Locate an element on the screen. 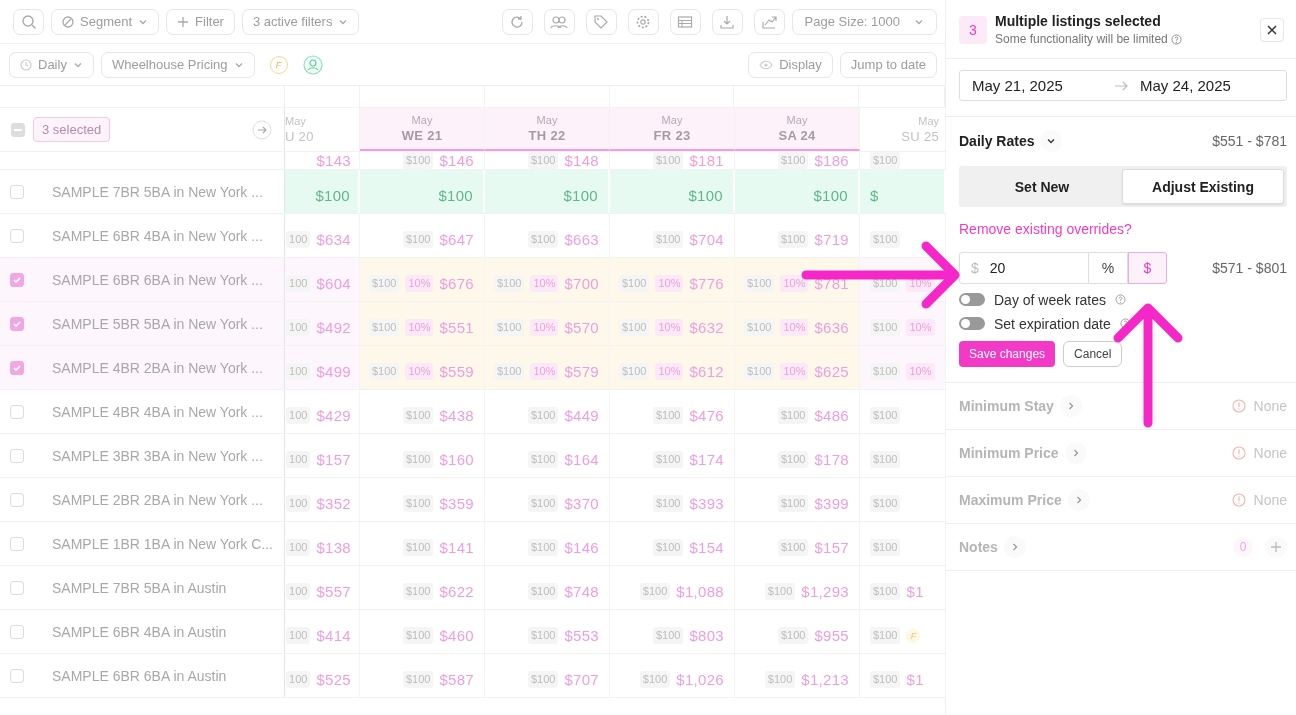 Image resolution: width=1296 pixels, height=715 pixels. display-button: Display is located at coordinates (790, 64).